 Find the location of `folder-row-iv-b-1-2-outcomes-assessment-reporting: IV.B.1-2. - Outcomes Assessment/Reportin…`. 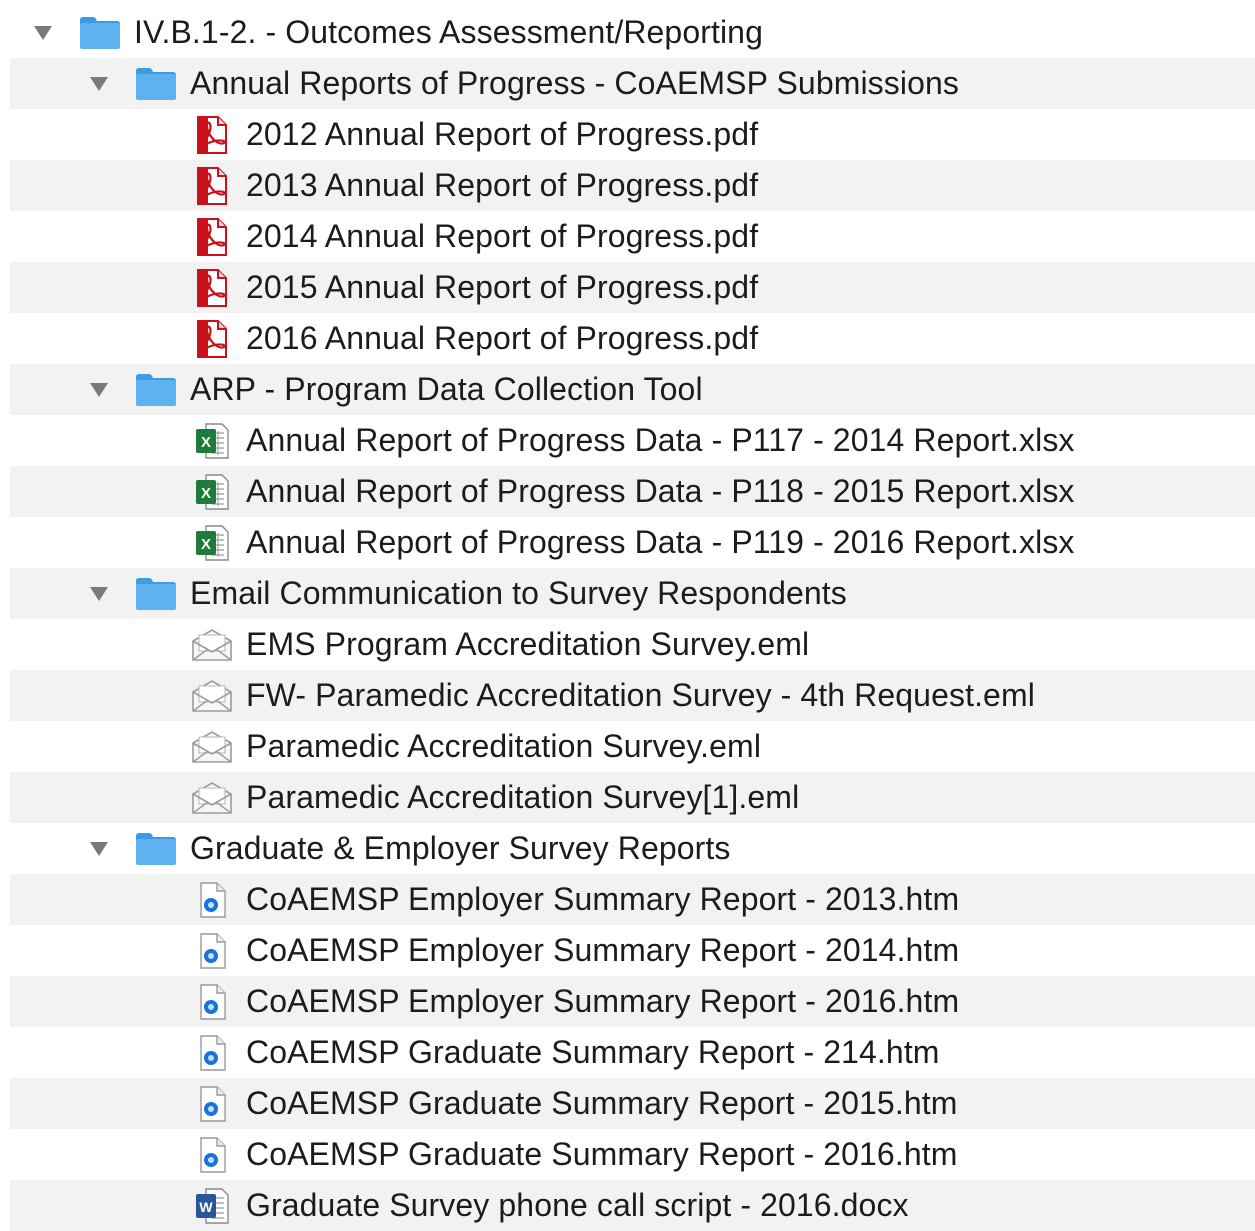

folder-row-iv-b-1-2-outcomes-assessment-reporting: IV.B.1-2. - Outcomes Assessment/Reportin… is located at coordinates (632, 32).